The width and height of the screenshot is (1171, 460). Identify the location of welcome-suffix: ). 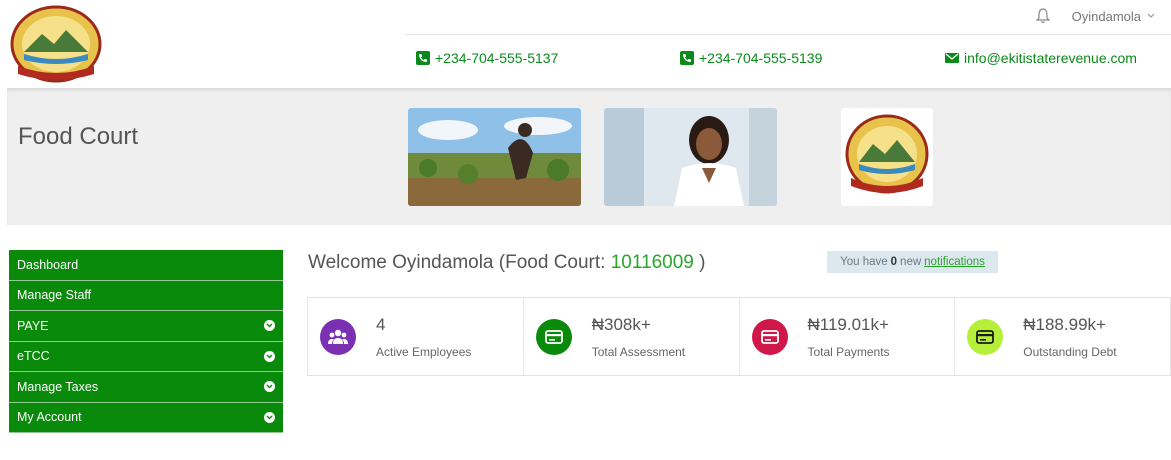
(699, 262).